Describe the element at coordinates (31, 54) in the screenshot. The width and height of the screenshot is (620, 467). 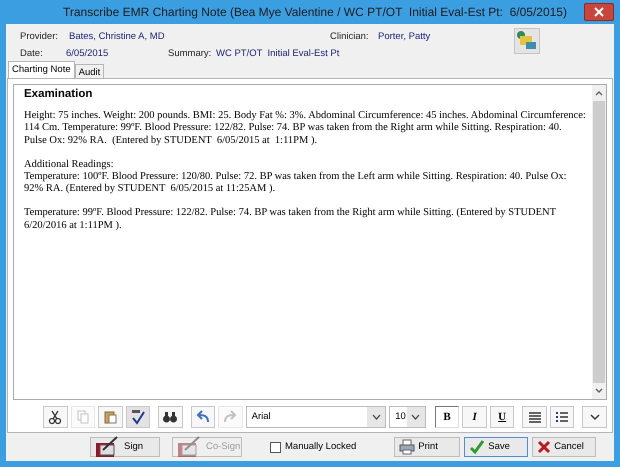
I see `field-label: Date:` at that location.